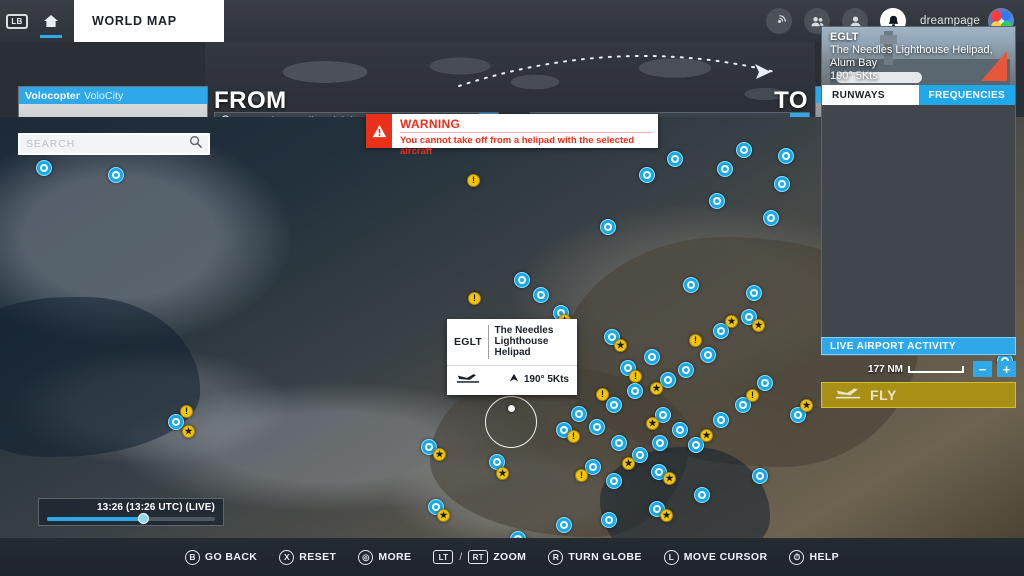 This screenshot has height=576, width=1024. I want to click on live-airport-activity-button: LIVE AIRPORT ACTIVITY, so click(918, 346).